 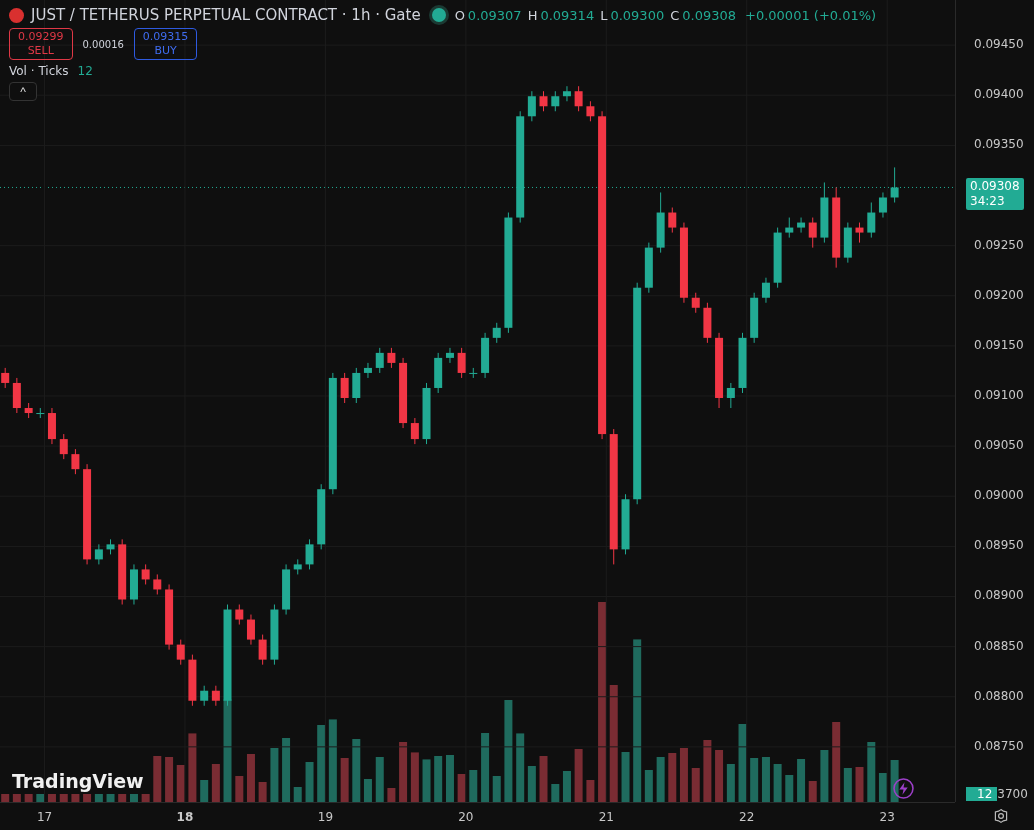 What do you see at coordinates (999, 94) in the screenshot?
I see `price-tick: 0.09400` at bounding box center [999, 94].